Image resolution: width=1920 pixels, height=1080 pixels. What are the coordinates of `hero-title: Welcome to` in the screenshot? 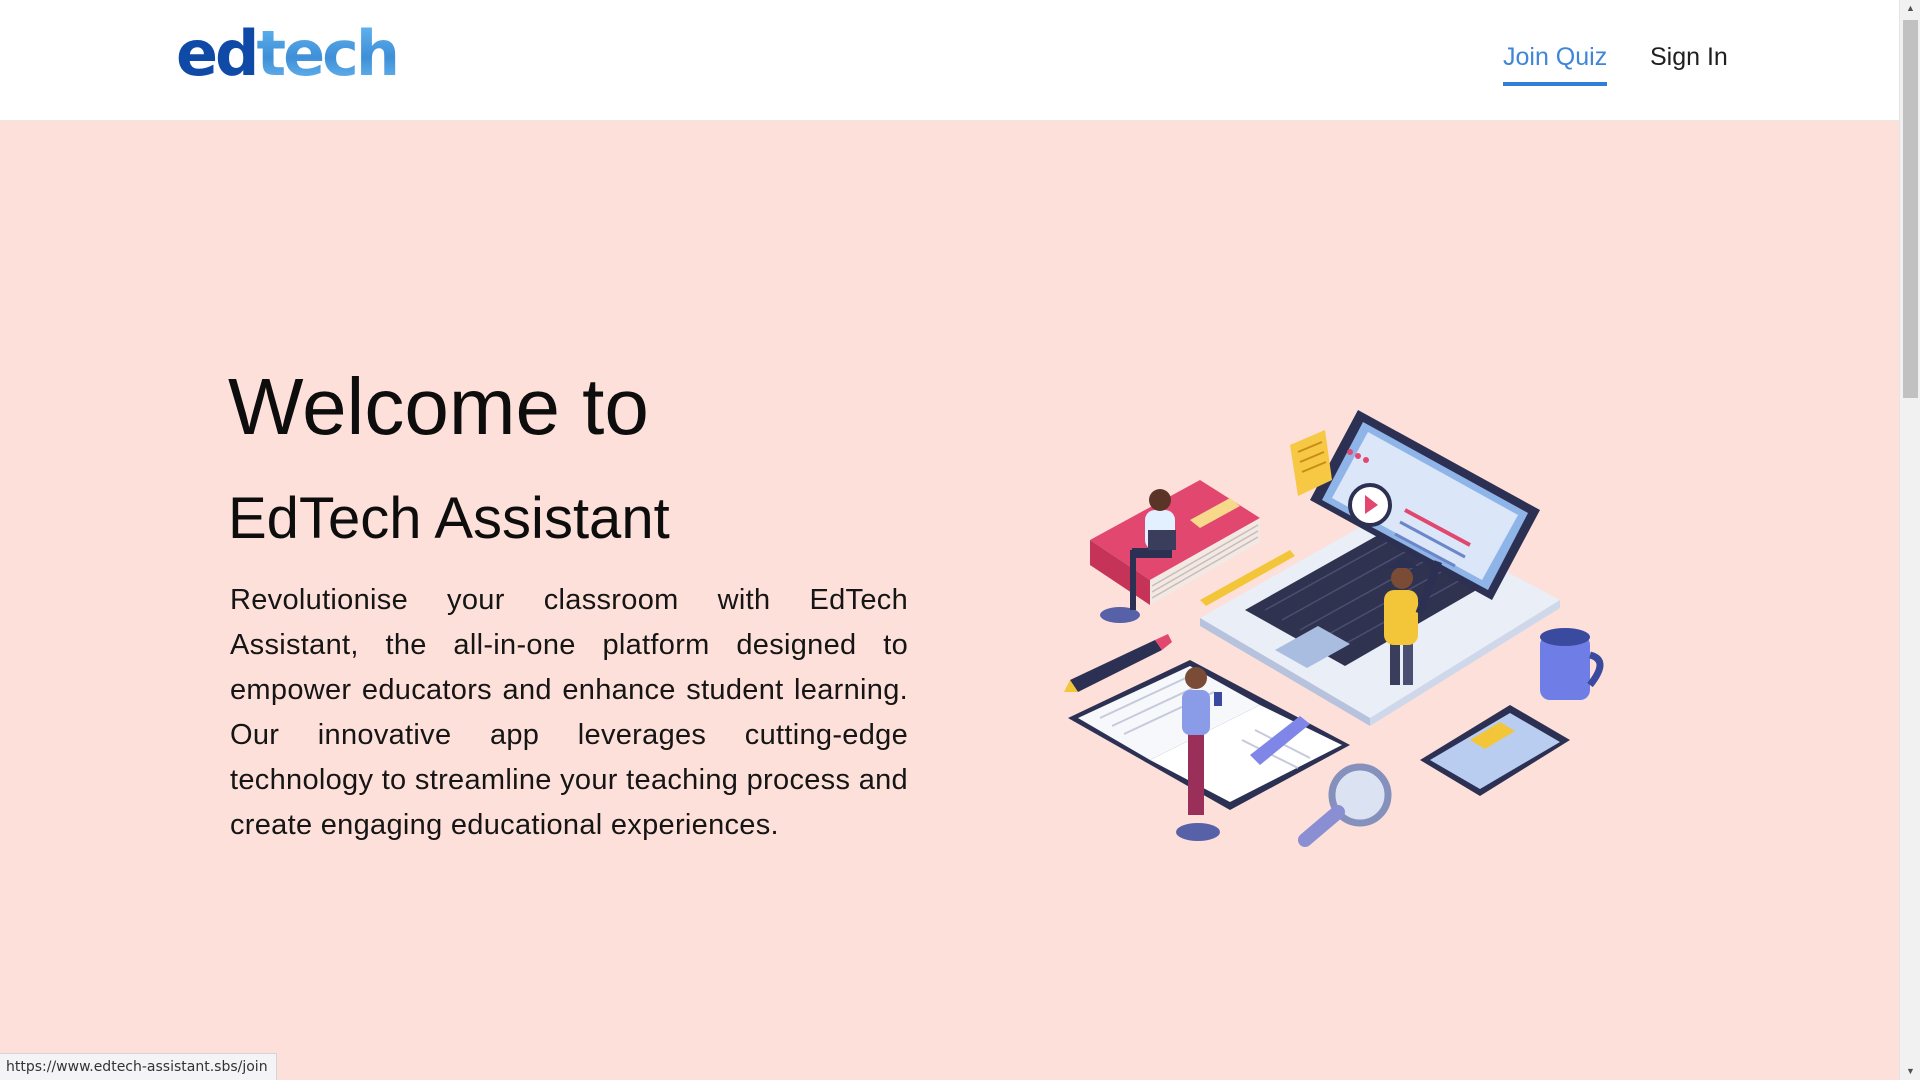 It's located at (438, 406).